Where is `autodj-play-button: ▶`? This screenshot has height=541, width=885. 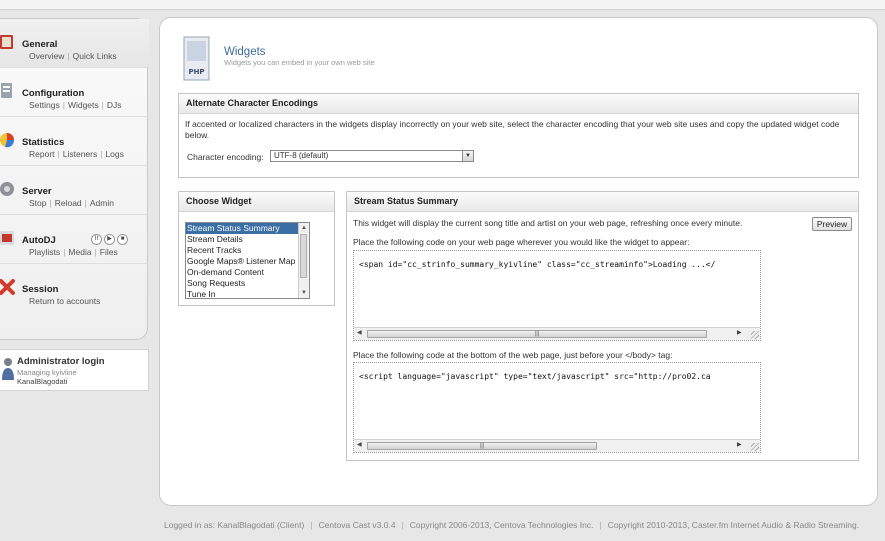 autodj-play-button: ▶ is located at coordinates (109, 239).